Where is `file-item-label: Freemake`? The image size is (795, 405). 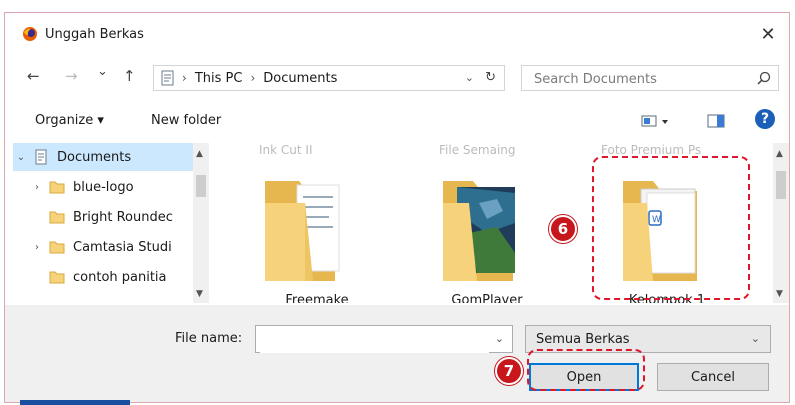 file-item-label: Freemake is located at coordinates (317, 298).